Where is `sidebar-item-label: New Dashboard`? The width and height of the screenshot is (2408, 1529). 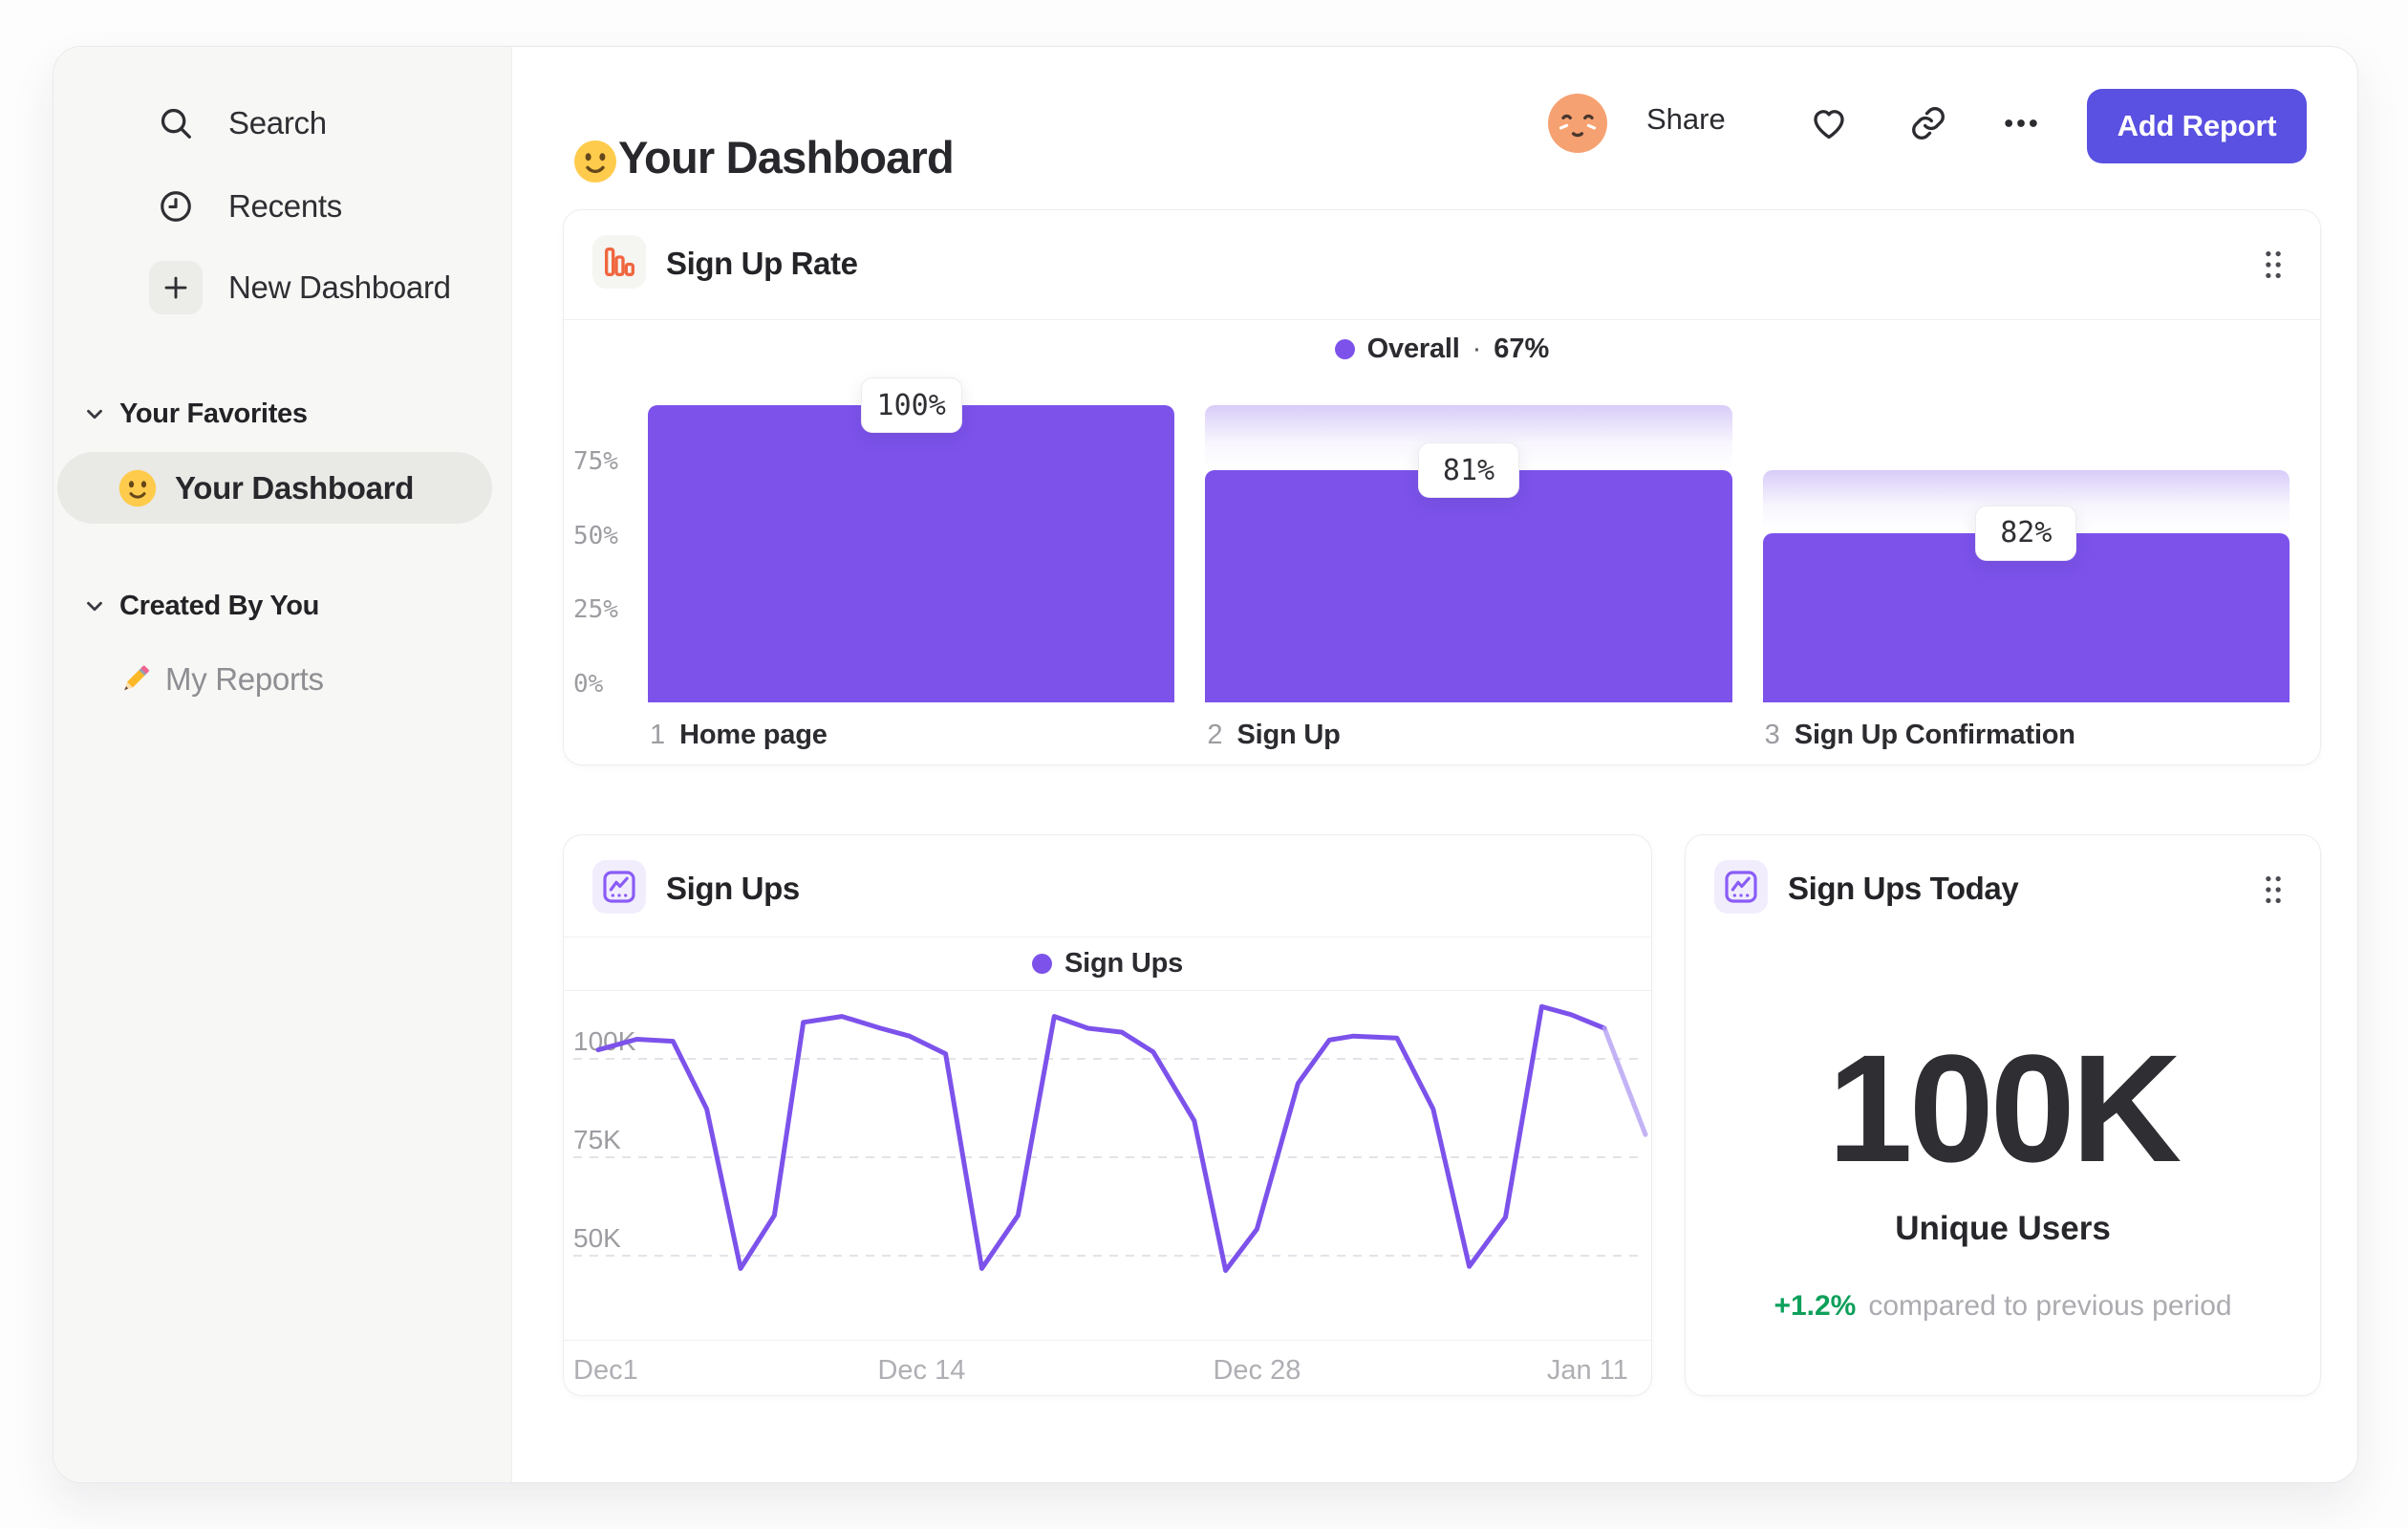 sidebar-item-label: New Dashboard is located at coordinates (340, 287).